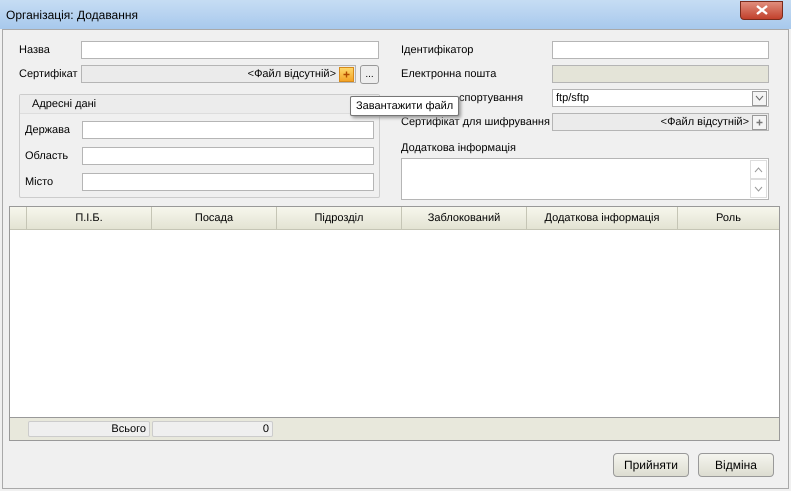 The width and height of the screenshot is (791, 491). I want to click on column-header: Заблокований, so click(464, 218).